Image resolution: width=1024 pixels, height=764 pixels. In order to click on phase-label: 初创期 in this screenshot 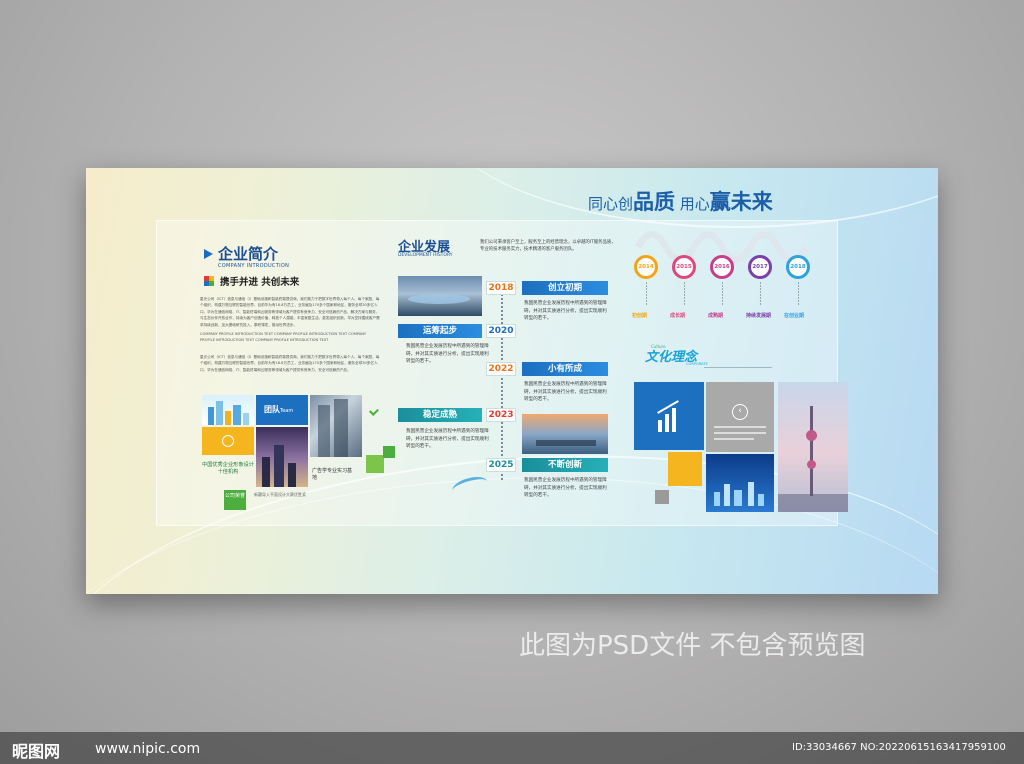, I will do `click(640, 316)`.